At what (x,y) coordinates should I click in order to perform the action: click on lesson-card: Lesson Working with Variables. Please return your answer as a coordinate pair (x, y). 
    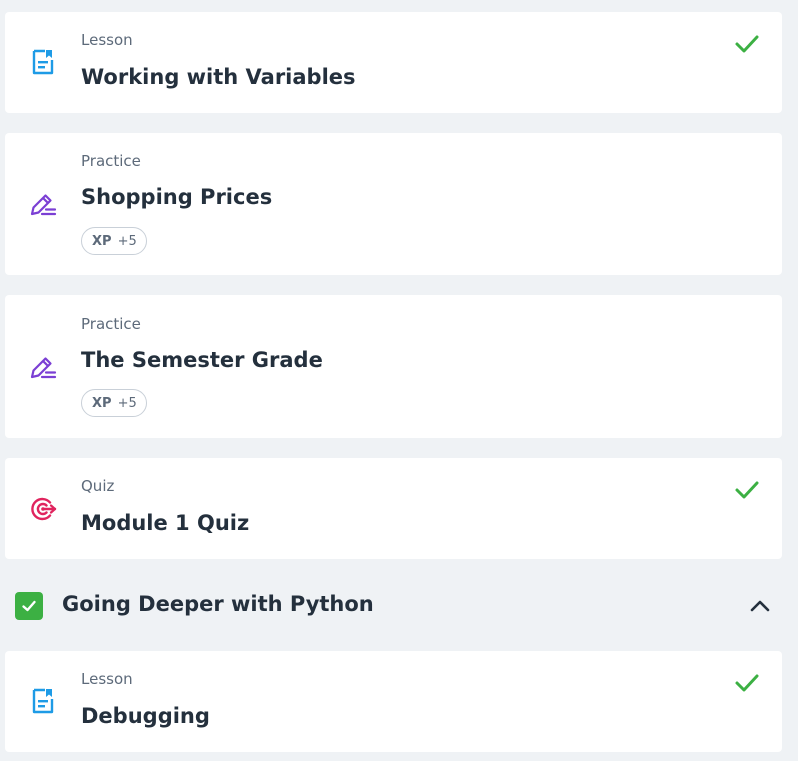
    Looking at the image, I should click on (393, 62).